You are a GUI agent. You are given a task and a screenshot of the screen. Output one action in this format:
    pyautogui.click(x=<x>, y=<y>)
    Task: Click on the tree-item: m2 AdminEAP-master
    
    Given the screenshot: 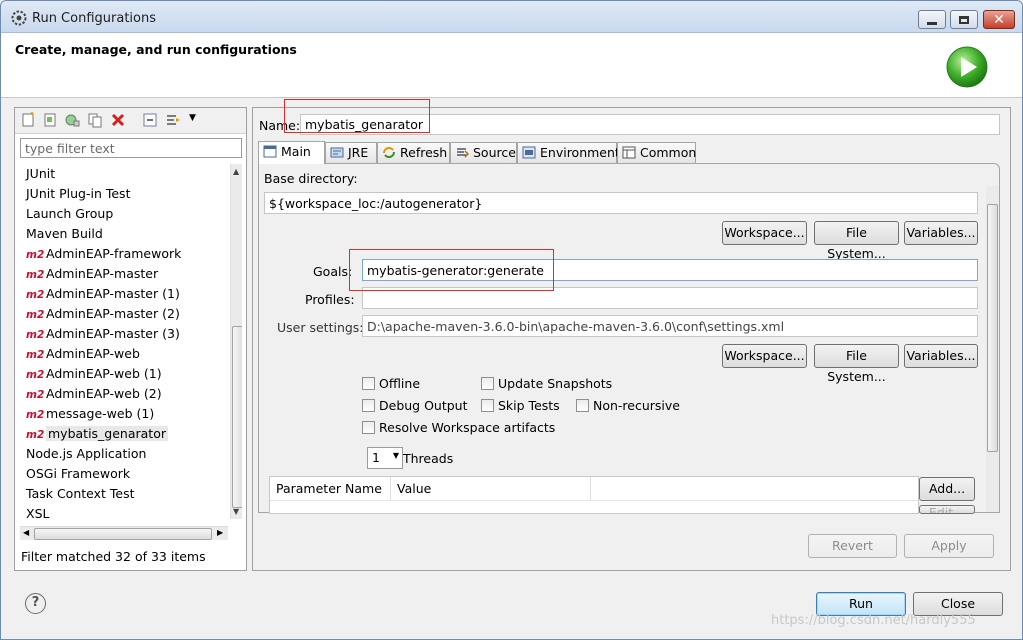 What is the action you would take?
    pyautogui.click(x=124, y=274)
    